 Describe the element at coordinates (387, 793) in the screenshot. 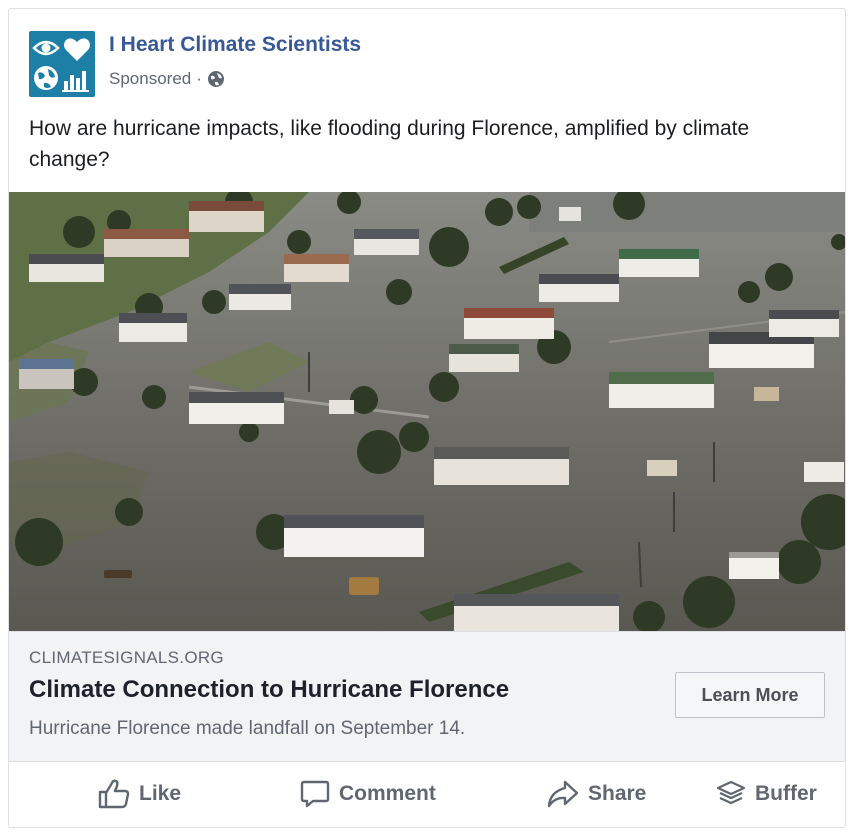

I see `comment-label: Comment` at that location.